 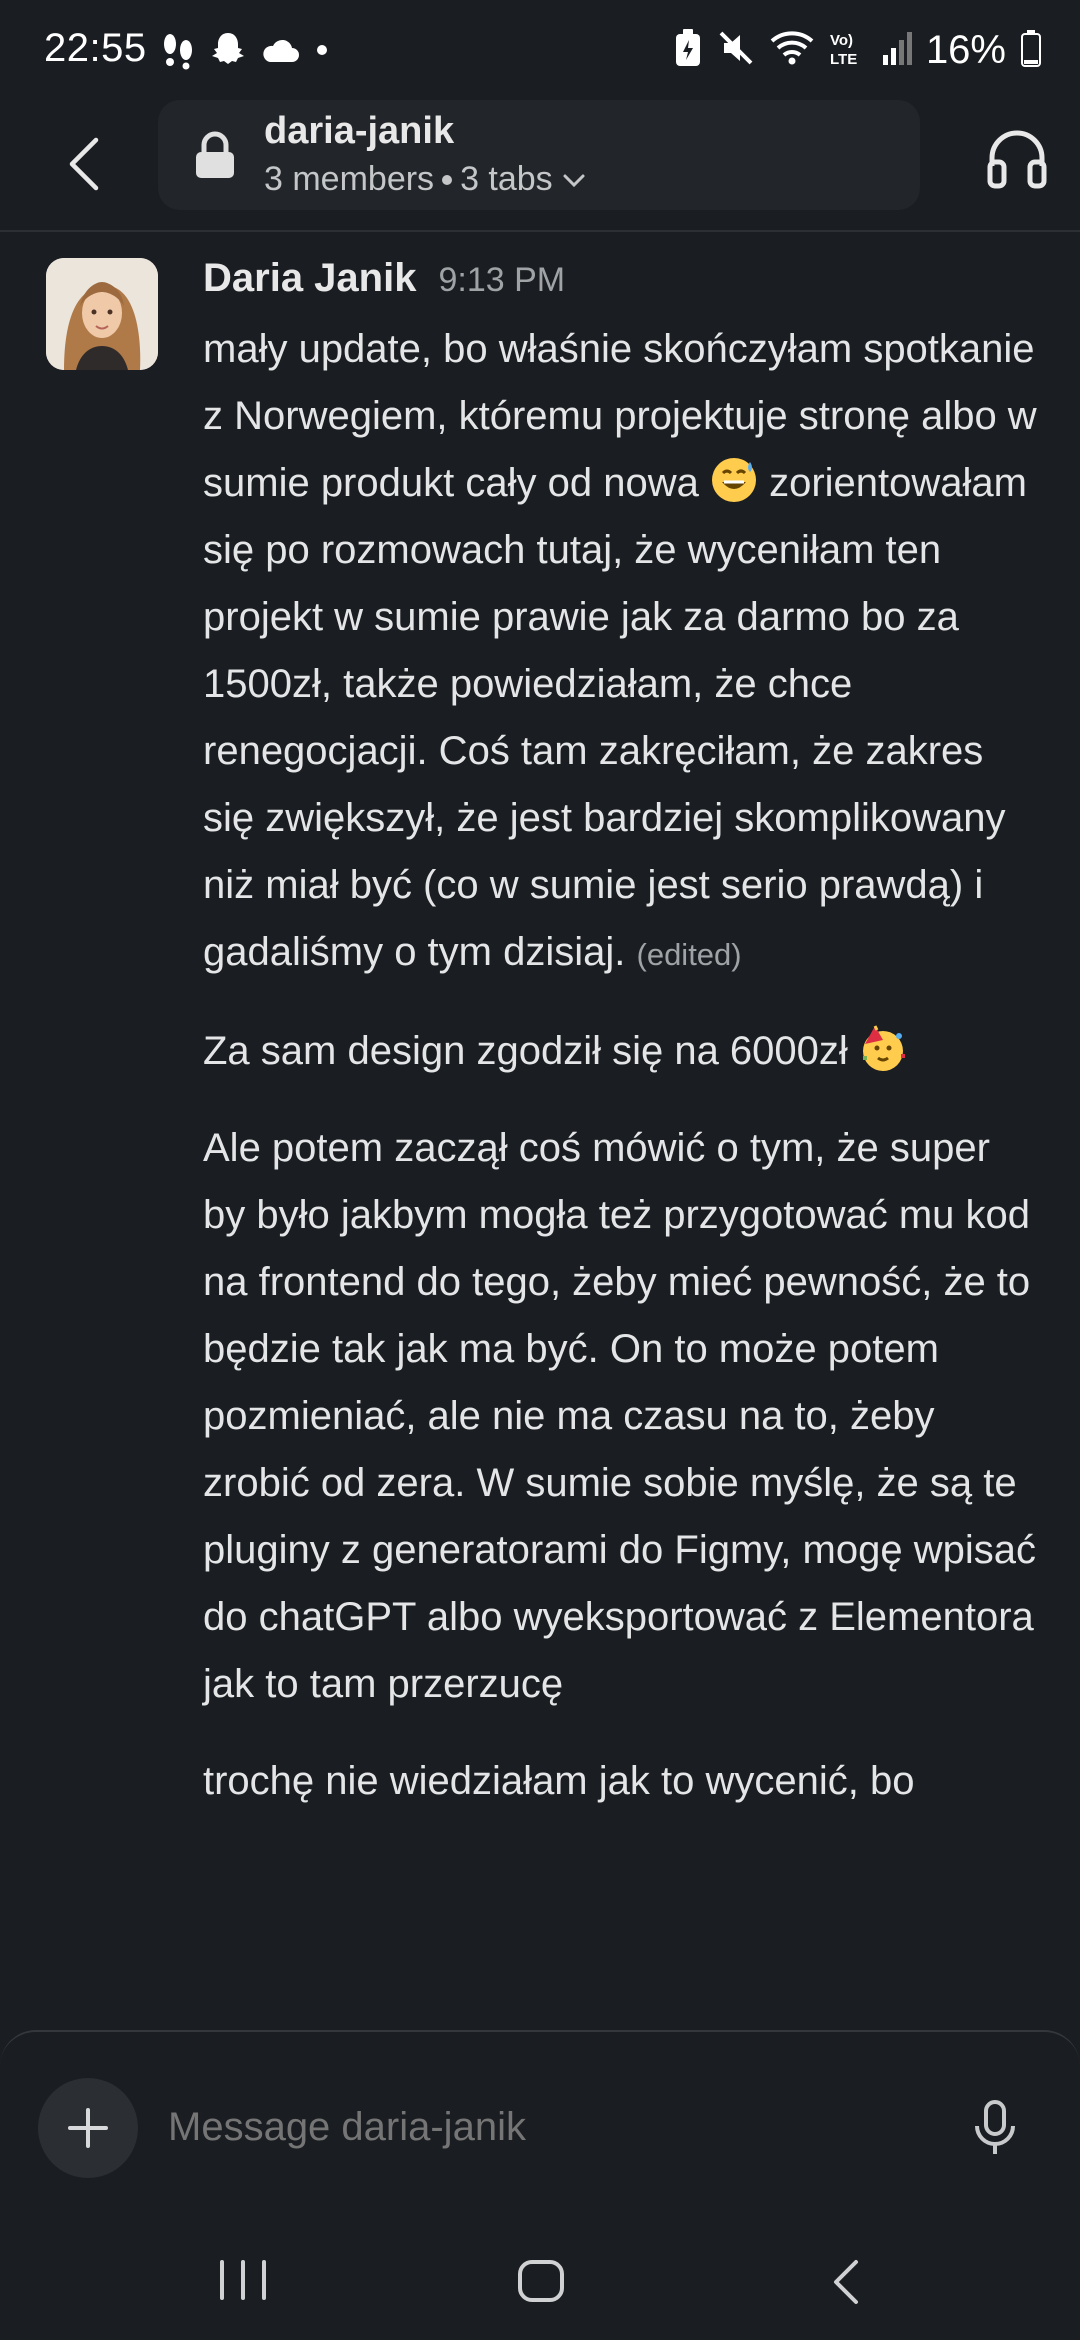 What do you see at coordinates (848, 50) in the screenshot?
I see `volte-icon: Vo) LTE` at bounding box center [848, 50].